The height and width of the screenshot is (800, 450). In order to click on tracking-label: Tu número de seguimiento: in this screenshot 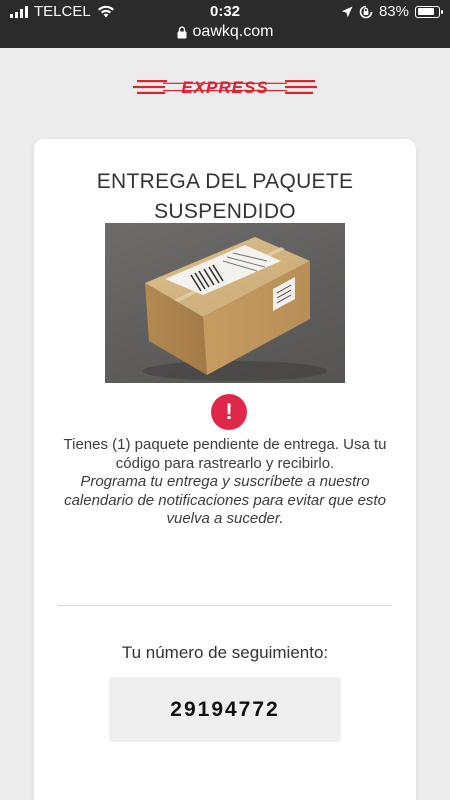, I will do `click(225, 652)`.